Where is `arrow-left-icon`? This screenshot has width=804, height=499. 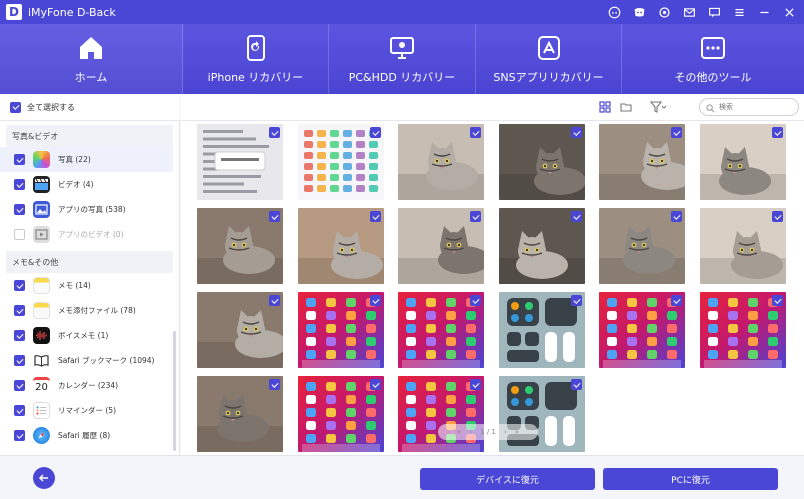 arrow-left-icon is located at coordinates (43, 478).